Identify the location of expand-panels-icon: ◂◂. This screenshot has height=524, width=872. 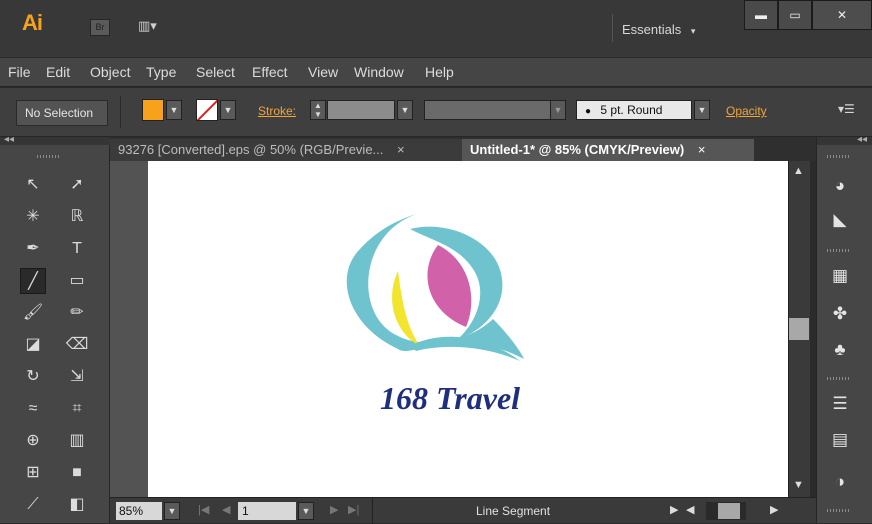
(862, 139).